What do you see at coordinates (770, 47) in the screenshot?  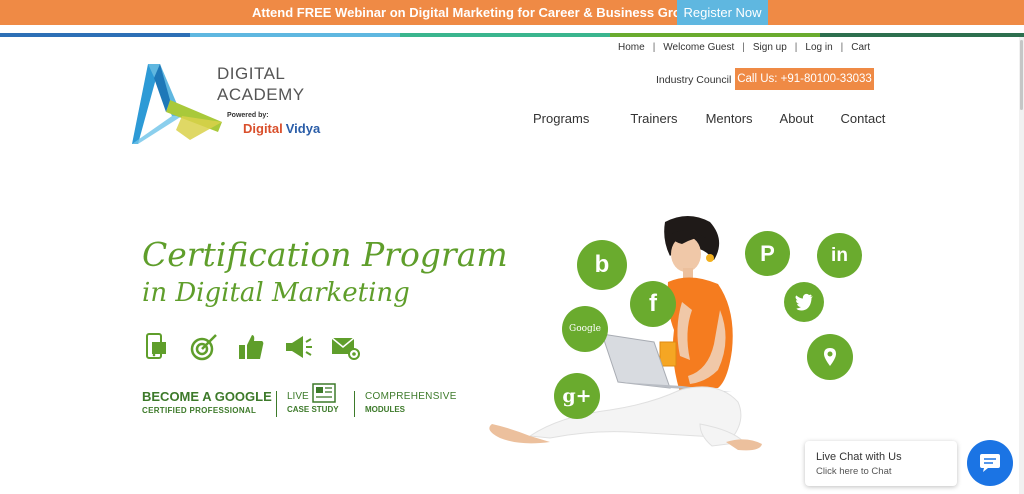 I see `sign-up-link: Sign up` at bounding box center [770, 47].